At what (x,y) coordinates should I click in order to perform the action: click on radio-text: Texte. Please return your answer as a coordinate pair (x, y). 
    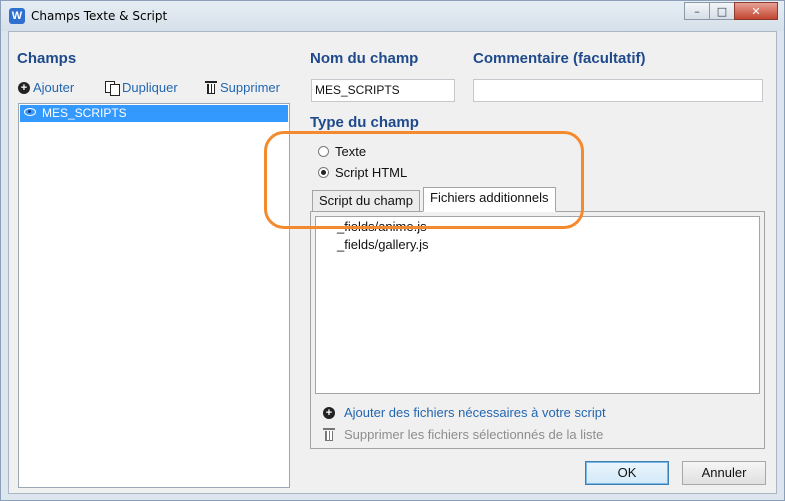
    Looking at the image, I should click on (342, 151).